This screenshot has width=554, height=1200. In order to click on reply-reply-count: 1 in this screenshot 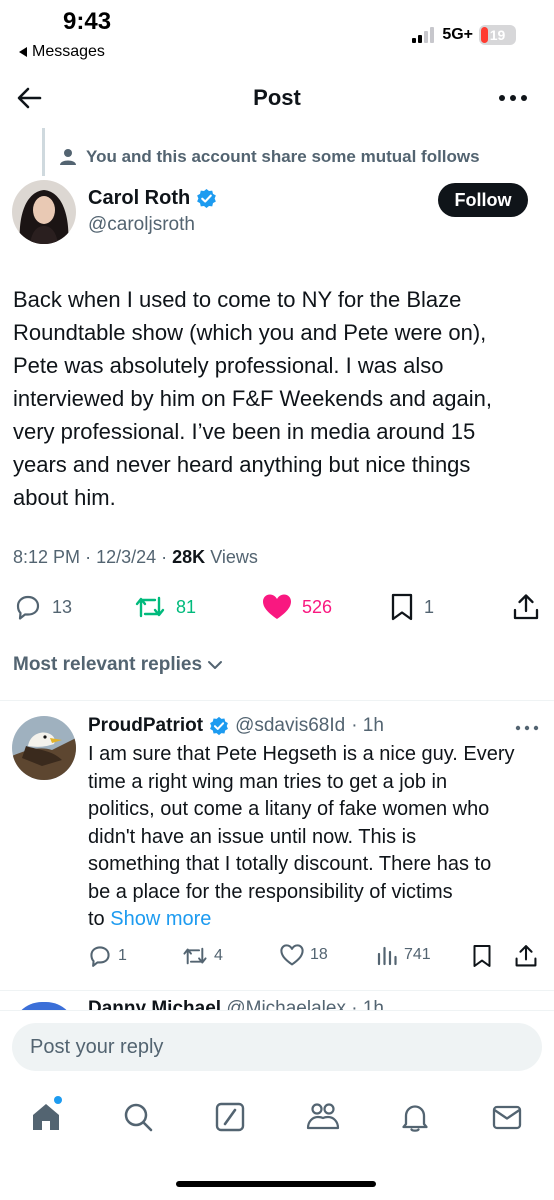, I will do `click(122, 955)`.